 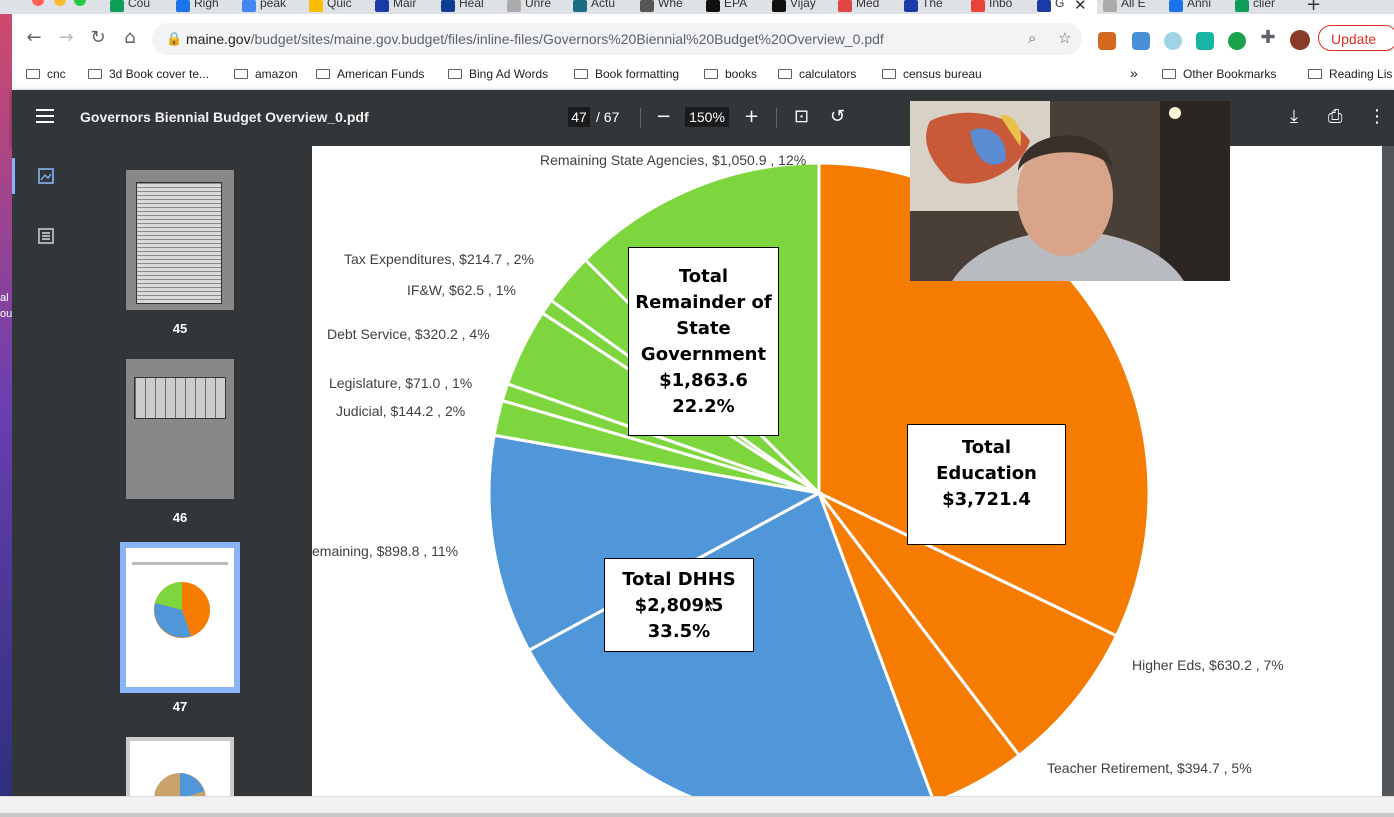 What do you see at coordinates (1064, 38) in the screenshot?
I see `bookmark-star-icon: ☆` at bounding box center [1064, 38].